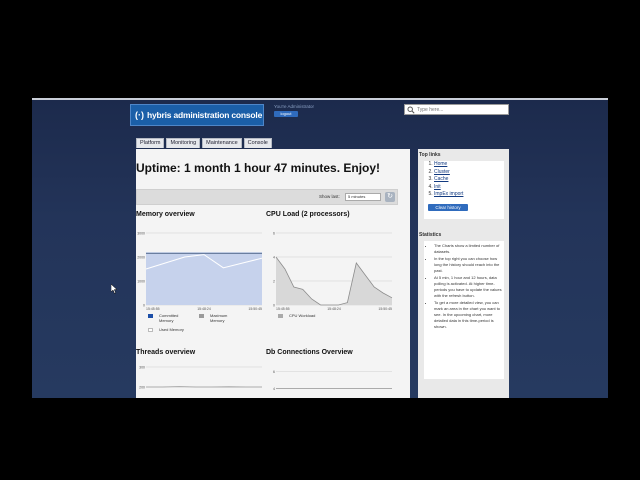 The width and height of the screenshot is (640, 480). Describe the element at coordinates (201, 316) in the screenshot. I see `legend-swatch-maximum` at that location.